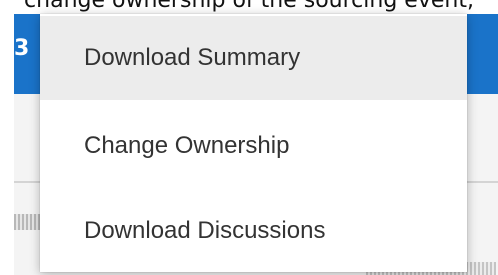 This screenshot has height=275, width=498. What do you see at coordinates (27, 222) in the screenshot?
I see `row-placeholder-left` at bounding box center [27, 222].